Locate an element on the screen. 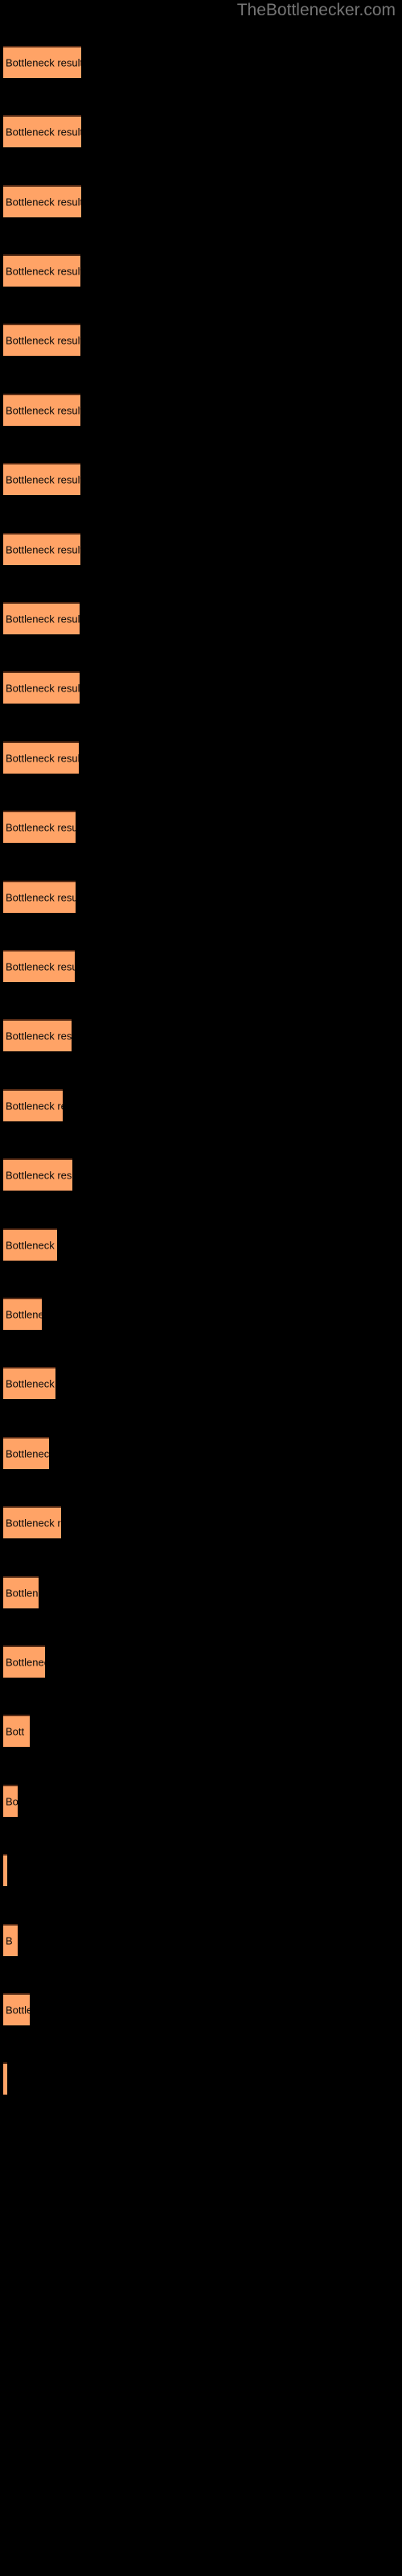 Image resolution: width=402 pixels, height=2576 pixels. bar-label: Bottleneck is located at coordinates (27, 1453).